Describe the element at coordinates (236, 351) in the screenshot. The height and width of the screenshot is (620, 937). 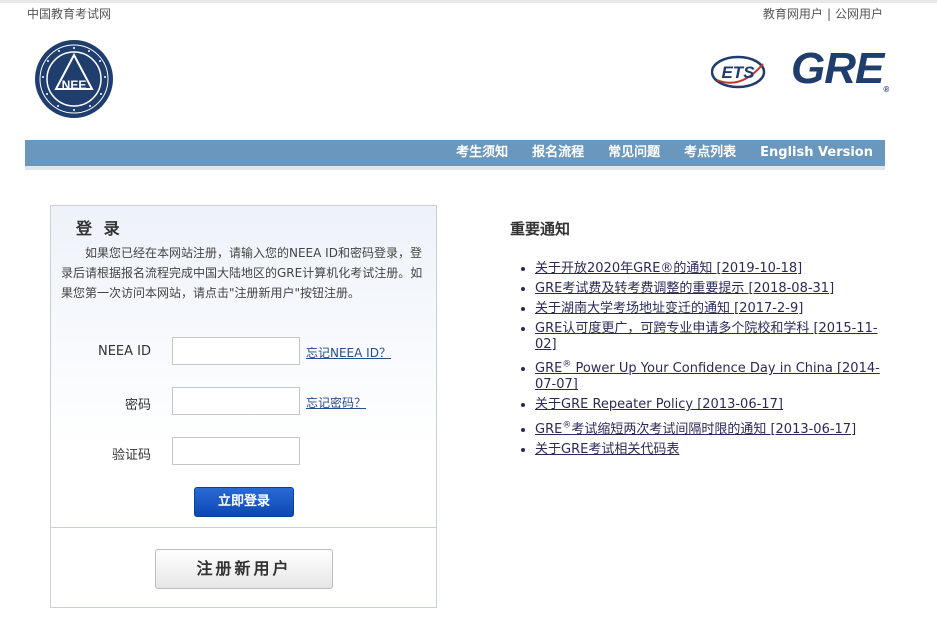
I see `neea-id-input` at that location.